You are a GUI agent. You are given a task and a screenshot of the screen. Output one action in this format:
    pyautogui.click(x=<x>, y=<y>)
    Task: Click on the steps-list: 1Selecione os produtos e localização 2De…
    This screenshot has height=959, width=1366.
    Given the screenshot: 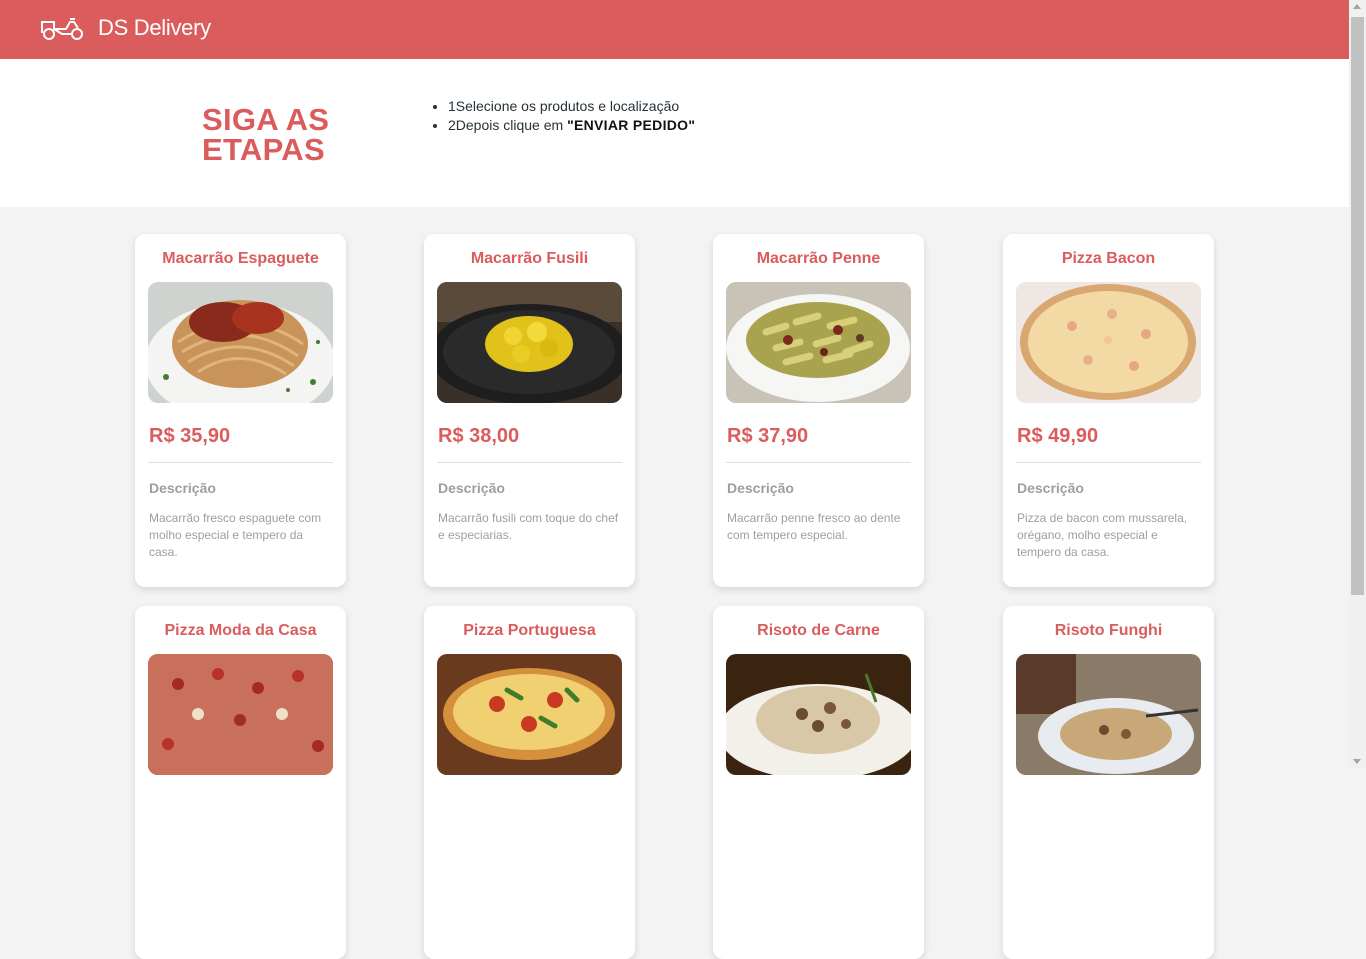 What is the action you would take?
    pyautogui.click(x=562, y=116)
    